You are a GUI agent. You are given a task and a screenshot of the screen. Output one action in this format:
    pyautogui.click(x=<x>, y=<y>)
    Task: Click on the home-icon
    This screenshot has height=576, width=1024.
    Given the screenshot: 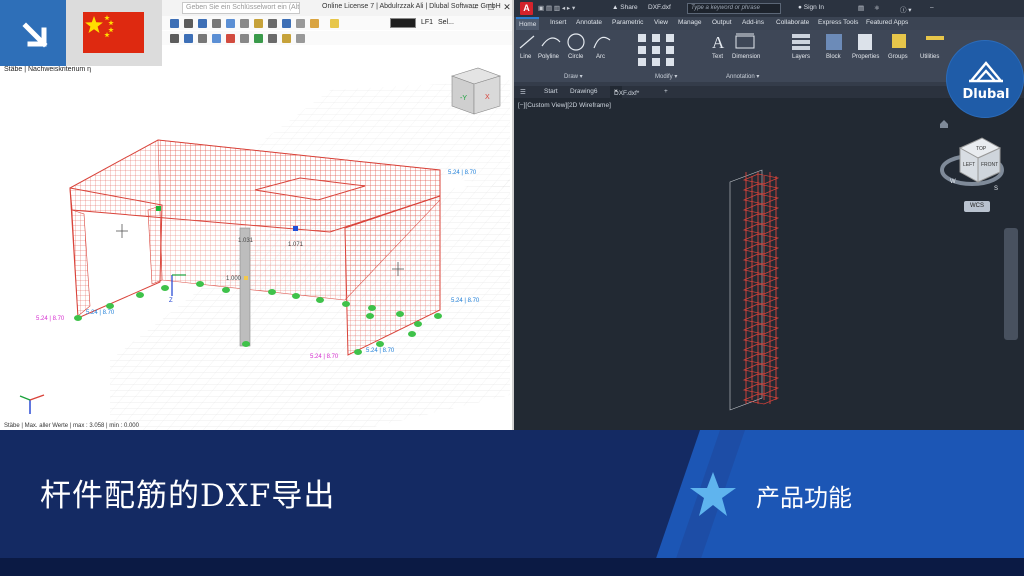 What is the action you would take?
    pyautogui.click(x=944, y=124)
    